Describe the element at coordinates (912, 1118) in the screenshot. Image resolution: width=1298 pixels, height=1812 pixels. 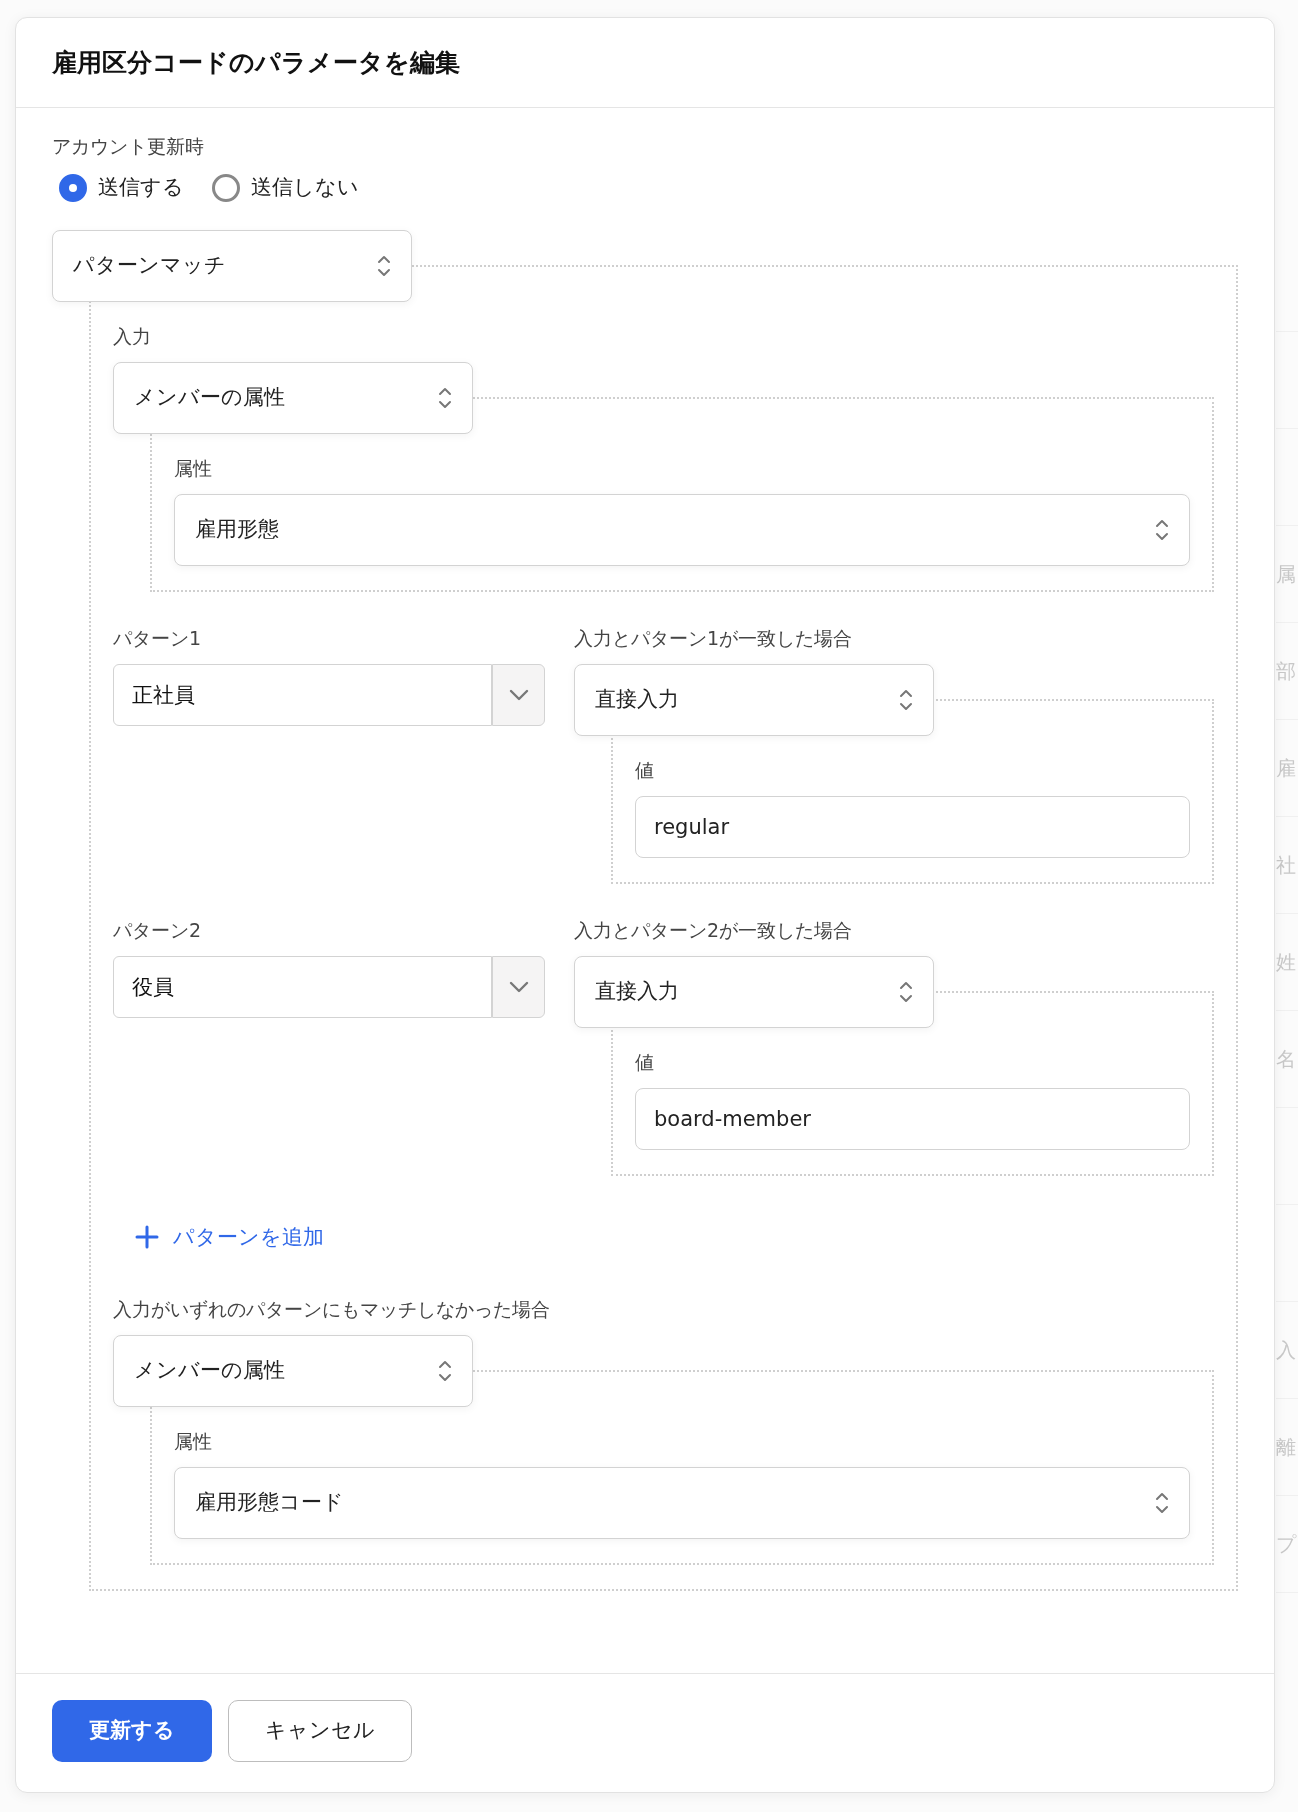
I see `value-input: board-member` at that location.